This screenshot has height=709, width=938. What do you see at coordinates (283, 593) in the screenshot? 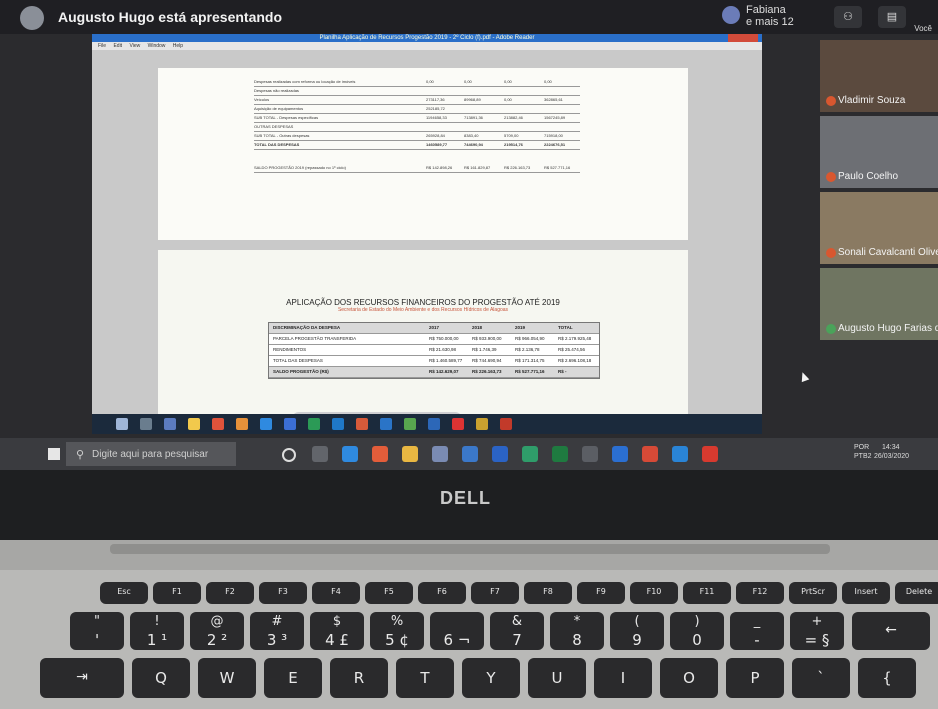
I see `key-f3: F3` at bounding box center [283, 593].